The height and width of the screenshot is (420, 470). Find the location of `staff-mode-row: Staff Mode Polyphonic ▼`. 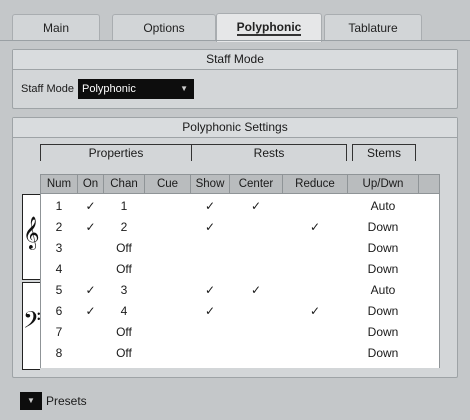

staff-mode-row: Staff Mode Polyphonic ▼ is located at coordinates (107, 89).